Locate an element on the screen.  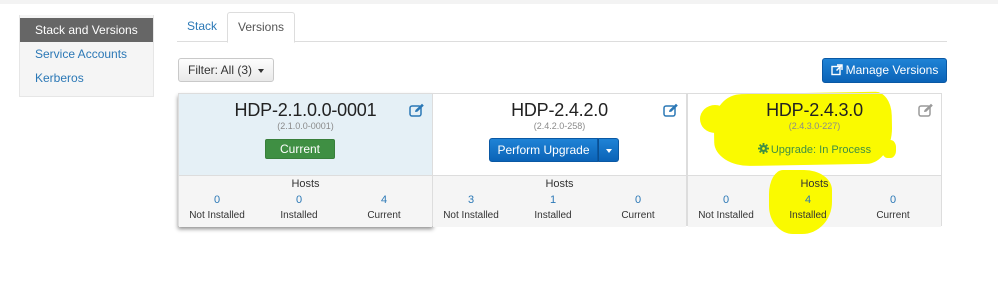
hosts-current: 4 Current is located at coordinates (384, 208).